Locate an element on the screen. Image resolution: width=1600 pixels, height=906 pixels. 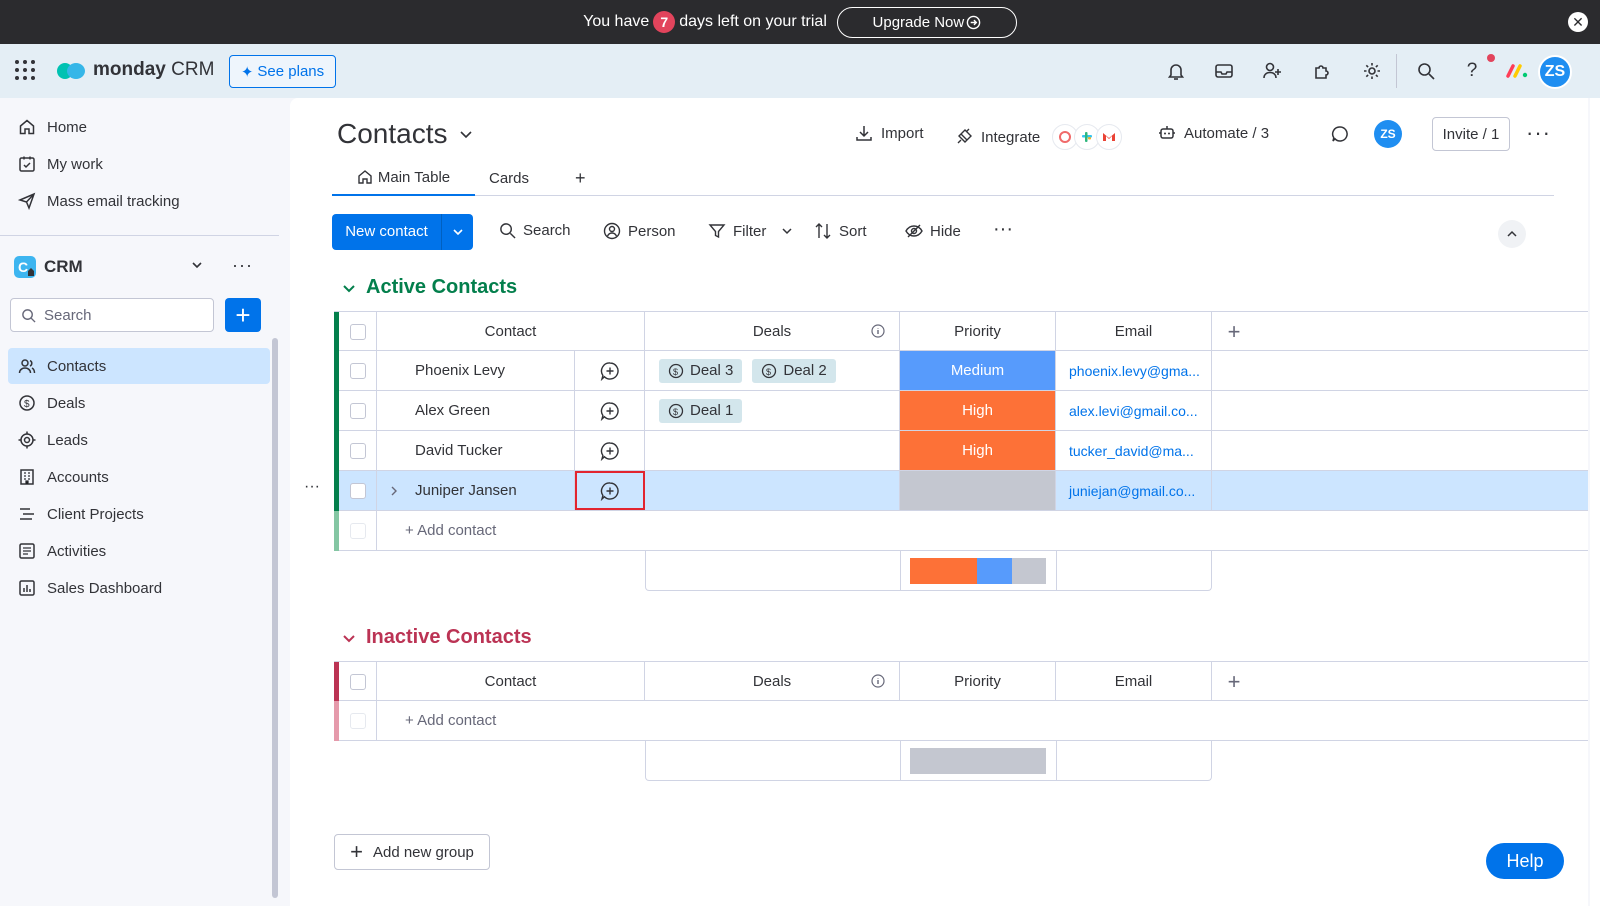
sidebar-item-deals: $ Deals is located at coordinates (139, 403).